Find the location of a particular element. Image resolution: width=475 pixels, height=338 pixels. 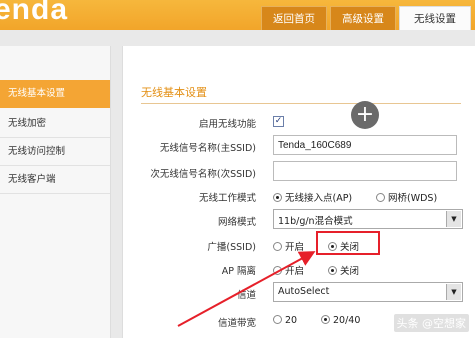

primary-ssid-label: 无线信号名称(主SSID) is located at coordinates (207, 148).